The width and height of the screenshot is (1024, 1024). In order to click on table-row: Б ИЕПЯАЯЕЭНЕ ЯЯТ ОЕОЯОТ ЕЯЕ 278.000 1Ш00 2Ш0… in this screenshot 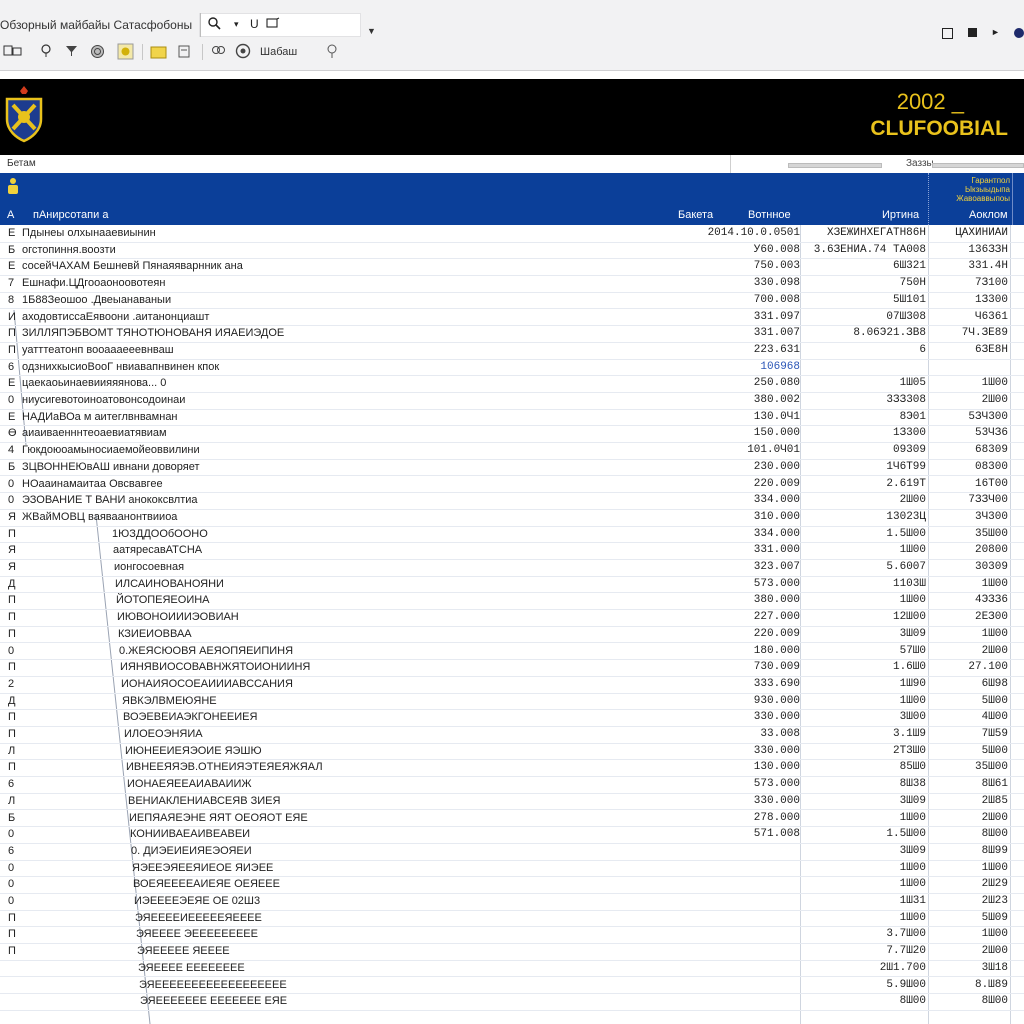, I will do `click(512, 819)`.